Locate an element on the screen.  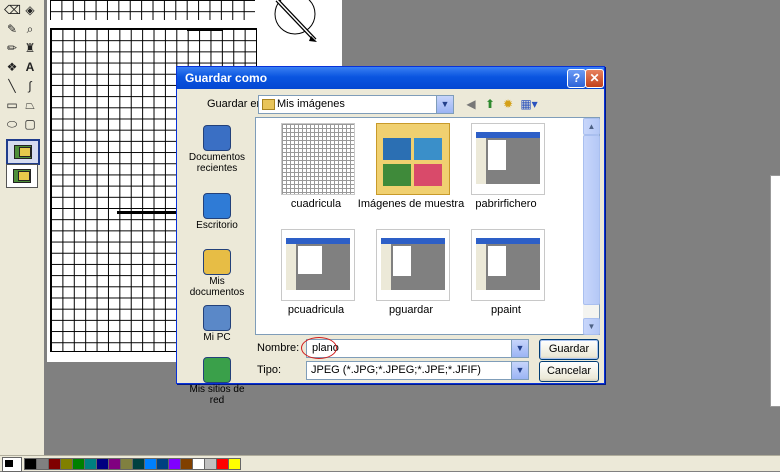
new-folder-icon: ✹ is located at coordinates (508, 104).